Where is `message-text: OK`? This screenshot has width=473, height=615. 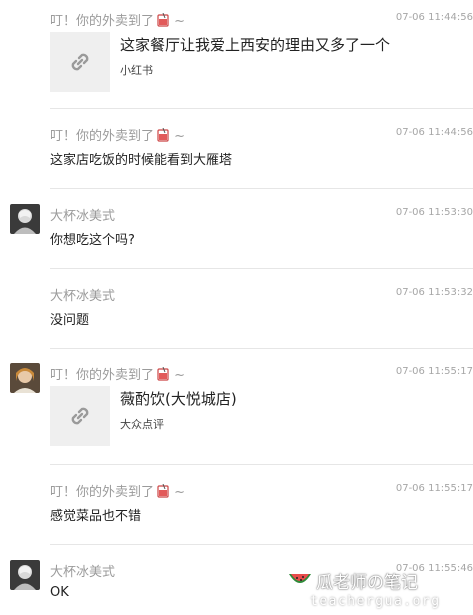
message-text: OK is located at coordinates (59, 592).